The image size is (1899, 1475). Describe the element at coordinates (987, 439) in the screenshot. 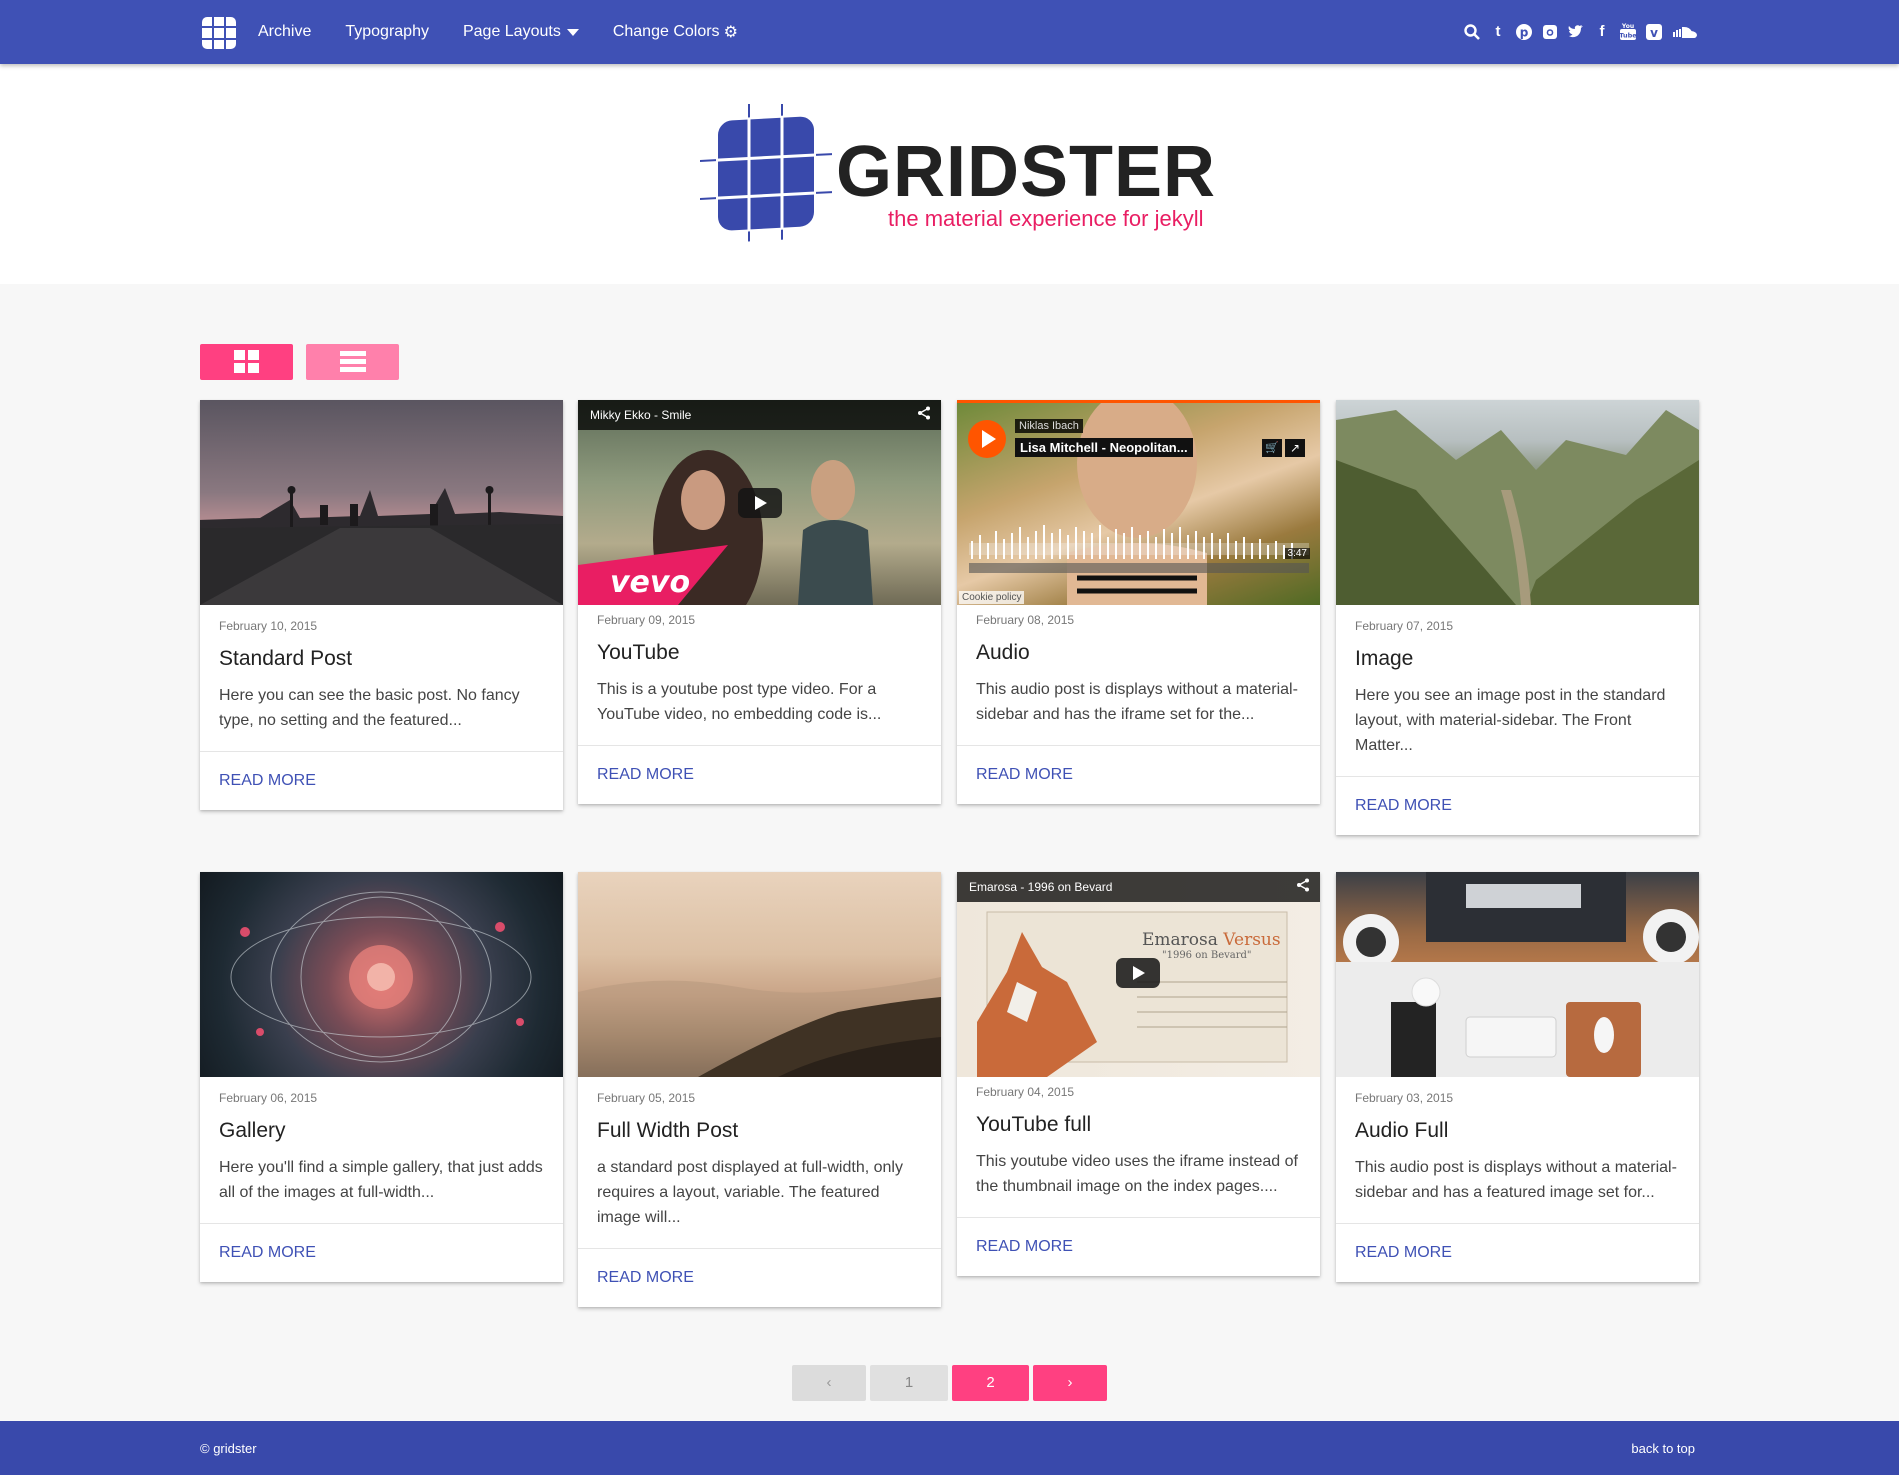

I see `play-circle-icon` at that location.